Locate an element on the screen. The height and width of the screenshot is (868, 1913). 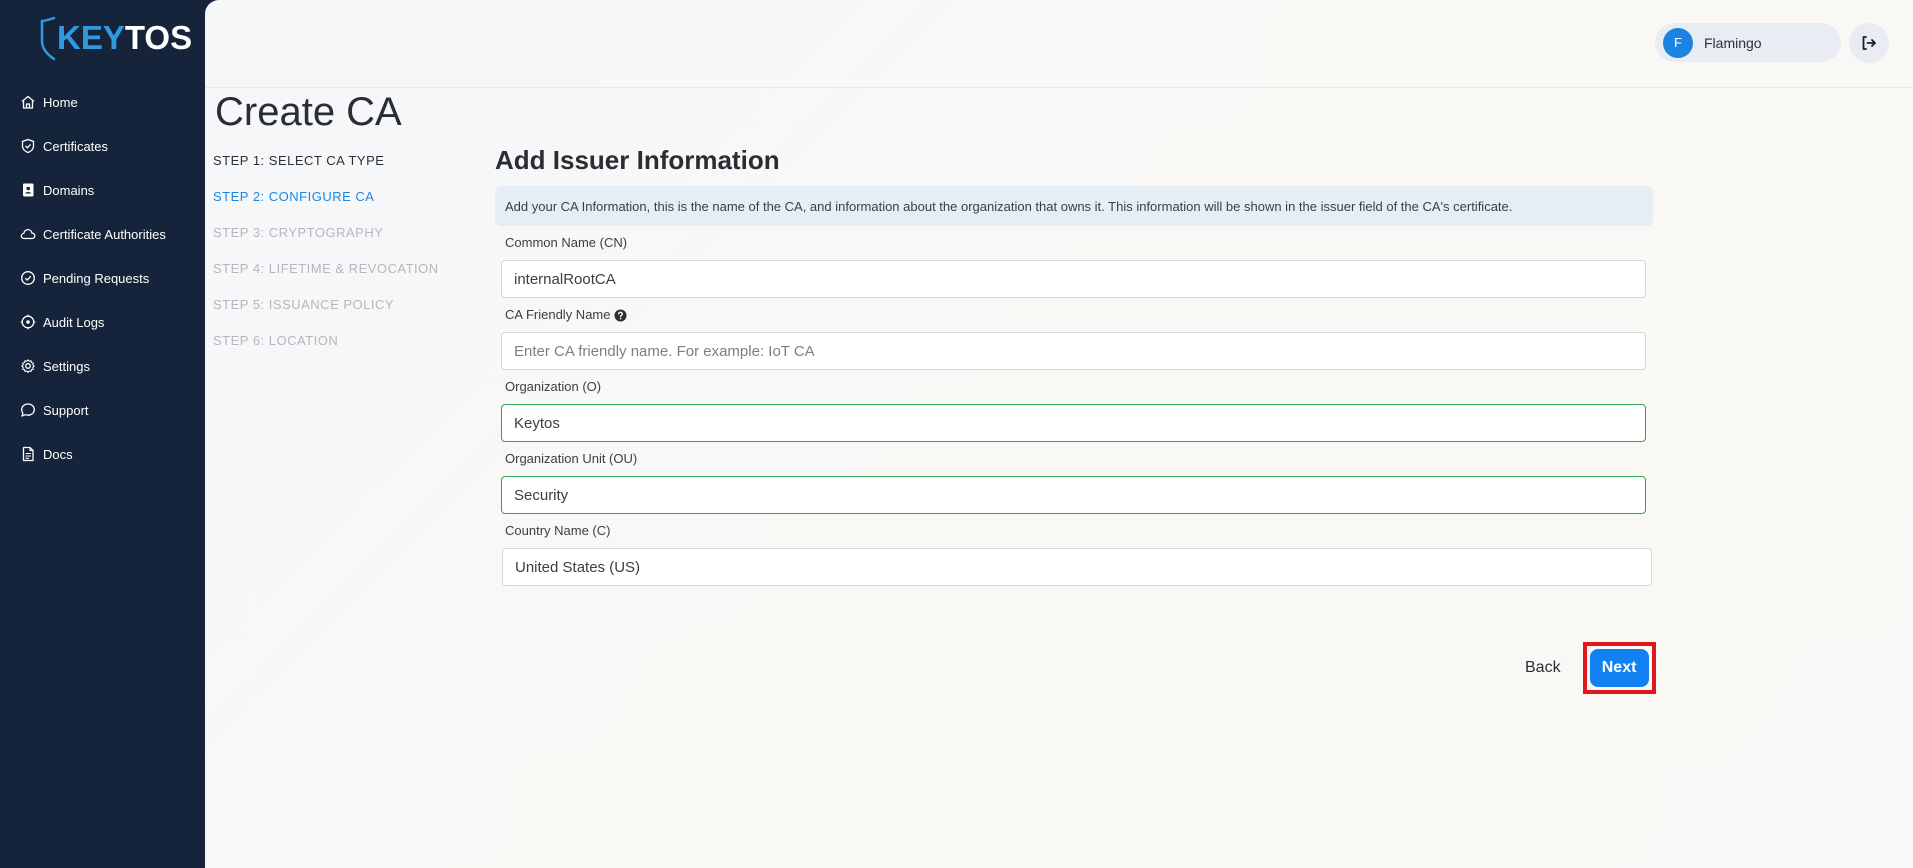
common-name-input is located at coordinates (1073, 279).